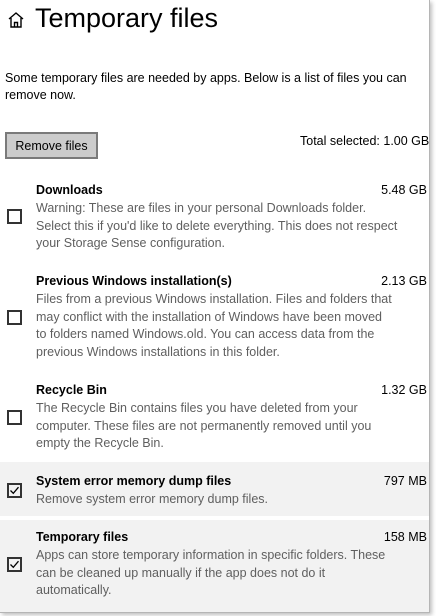  What do you see at coordinates (74, 590) in the screenshot?
I see `desc-line: automatically.` at bounding box center [74, 590].